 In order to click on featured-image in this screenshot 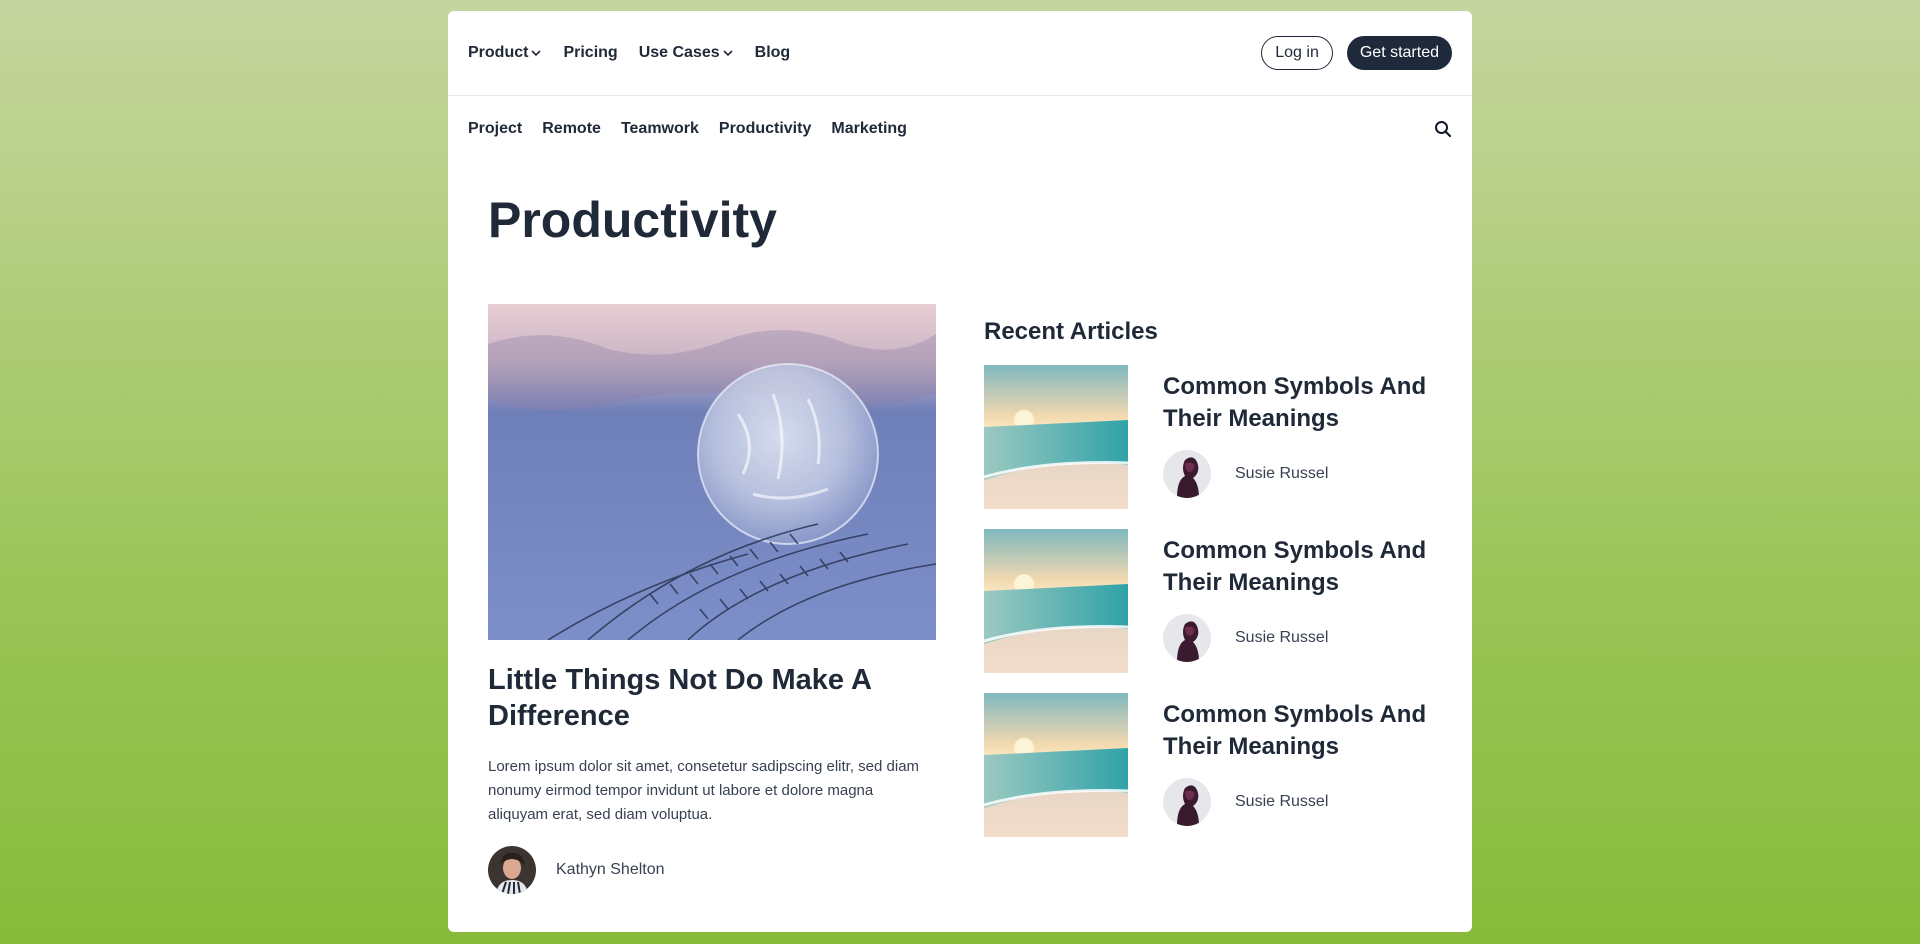, I will do `click(712, 472)`.